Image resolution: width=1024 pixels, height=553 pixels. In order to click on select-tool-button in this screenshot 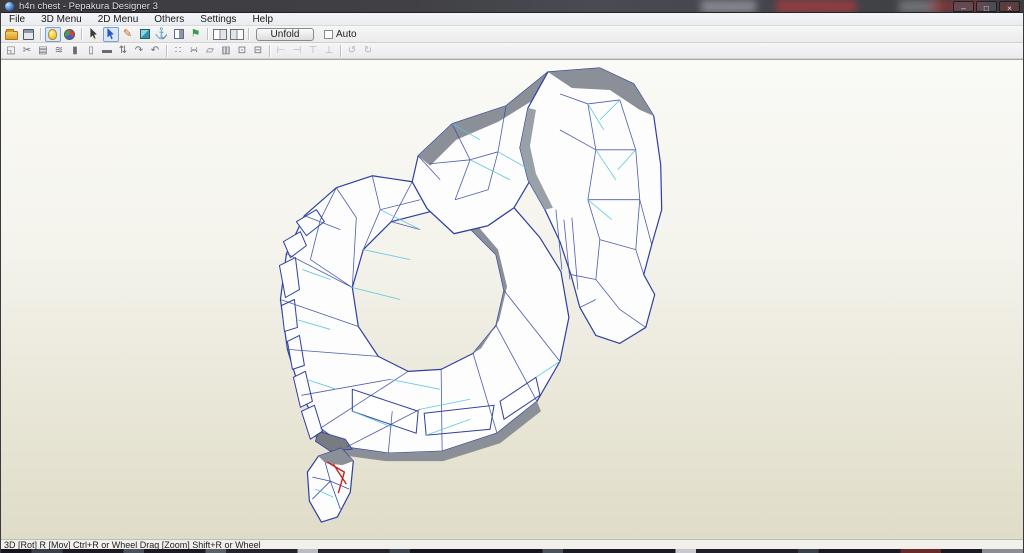, I will do `click(94, 34)`.